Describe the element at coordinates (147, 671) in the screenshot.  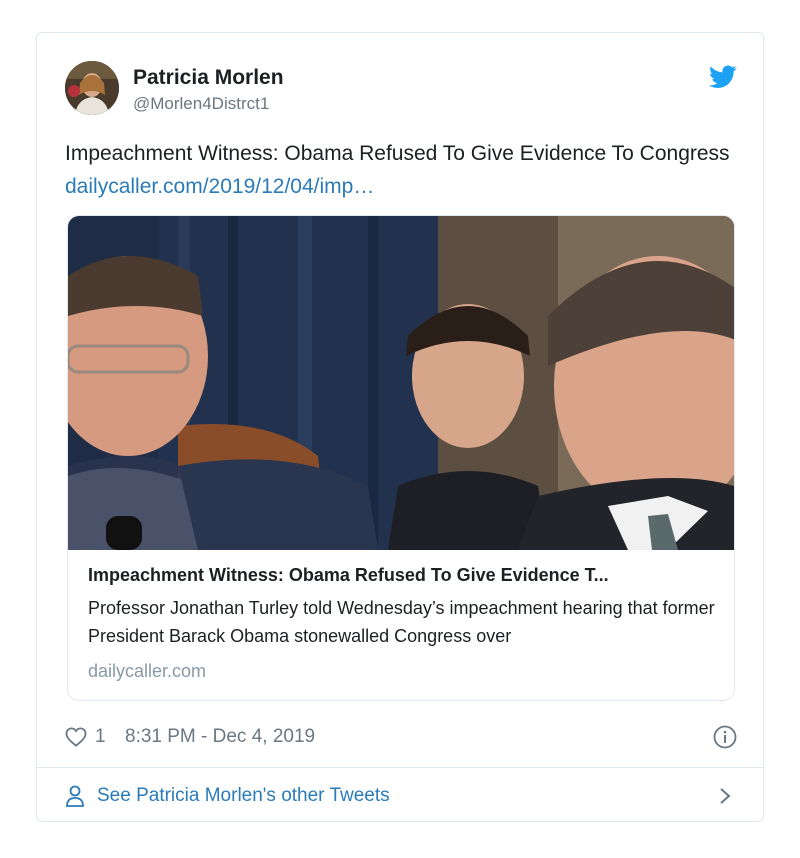
I see `card-domain: dailycaller.com` at that location.